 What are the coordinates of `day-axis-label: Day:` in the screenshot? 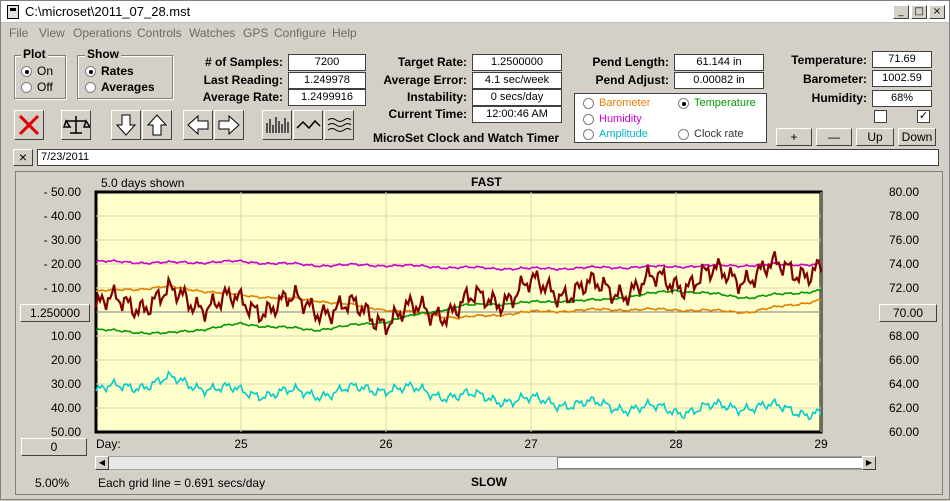 It's located at (108, 444).